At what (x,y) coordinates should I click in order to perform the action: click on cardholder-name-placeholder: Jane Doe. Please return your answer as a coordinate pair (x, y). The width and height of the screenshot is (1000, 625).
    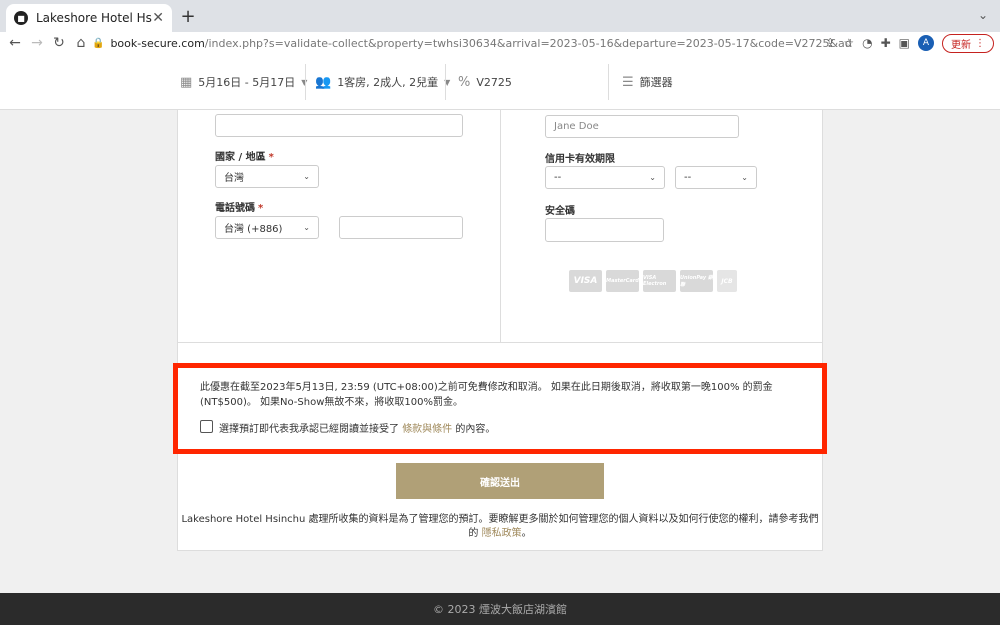
    Looking at the image, I should click on (576, 126).